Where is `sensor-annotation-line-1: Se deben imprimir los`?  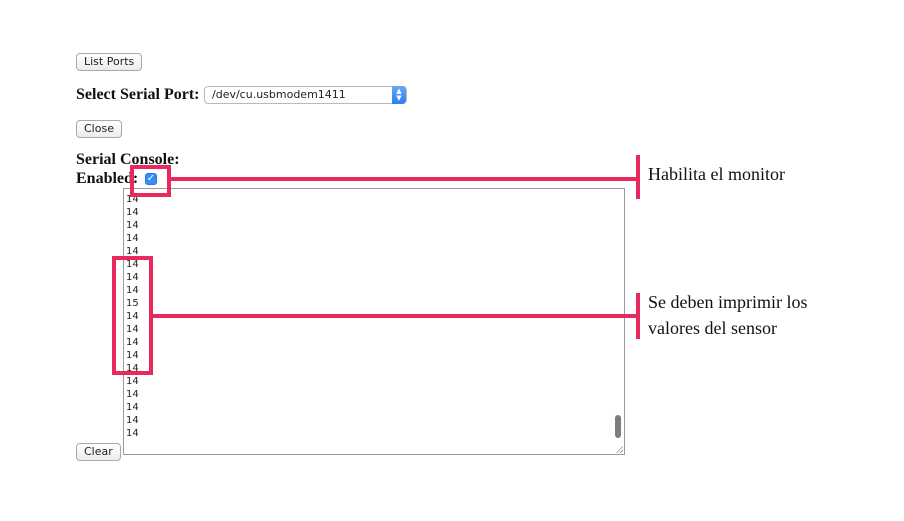
sensor-annotation-line-1: Se deben imprimir los is located at coordinates (728, 302).